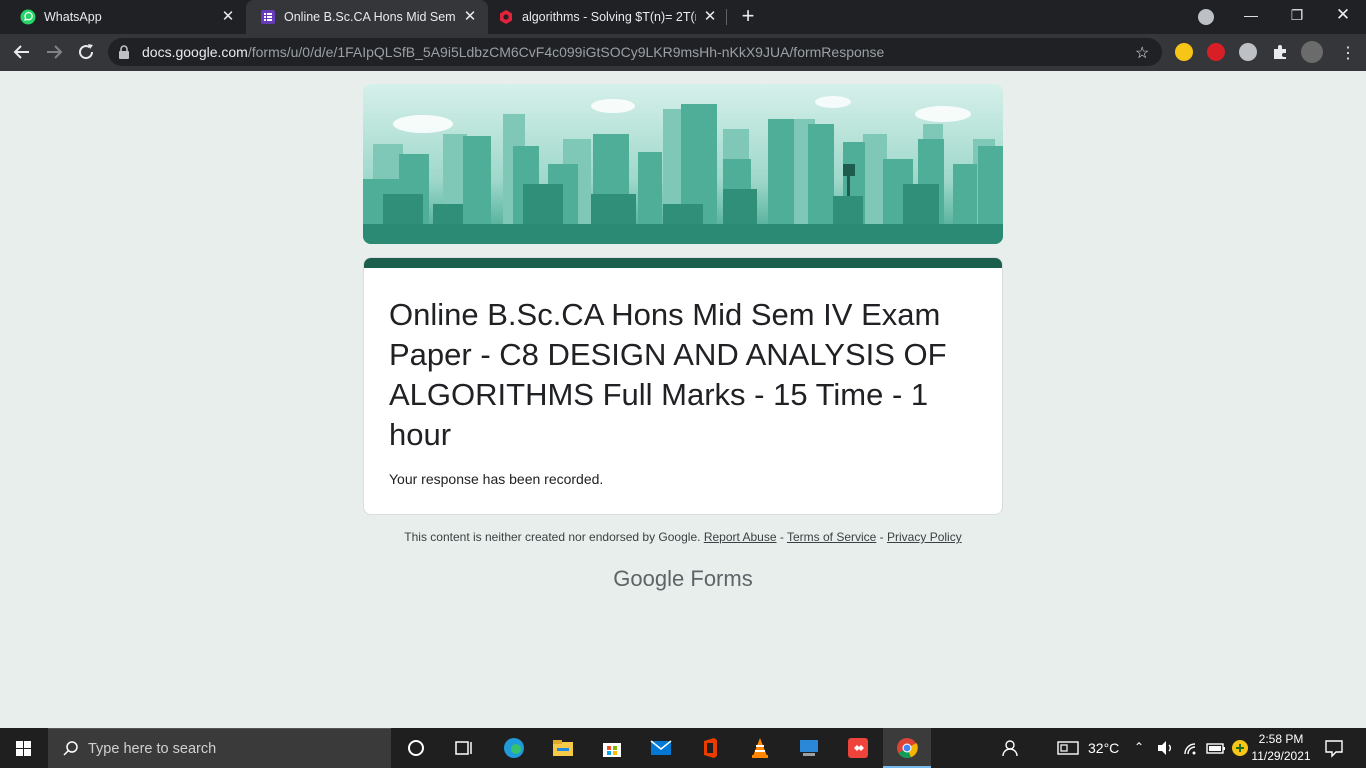 The height and width of the screenshot is (768, 1366). I want to click on reload-icon, so click(86, 52).